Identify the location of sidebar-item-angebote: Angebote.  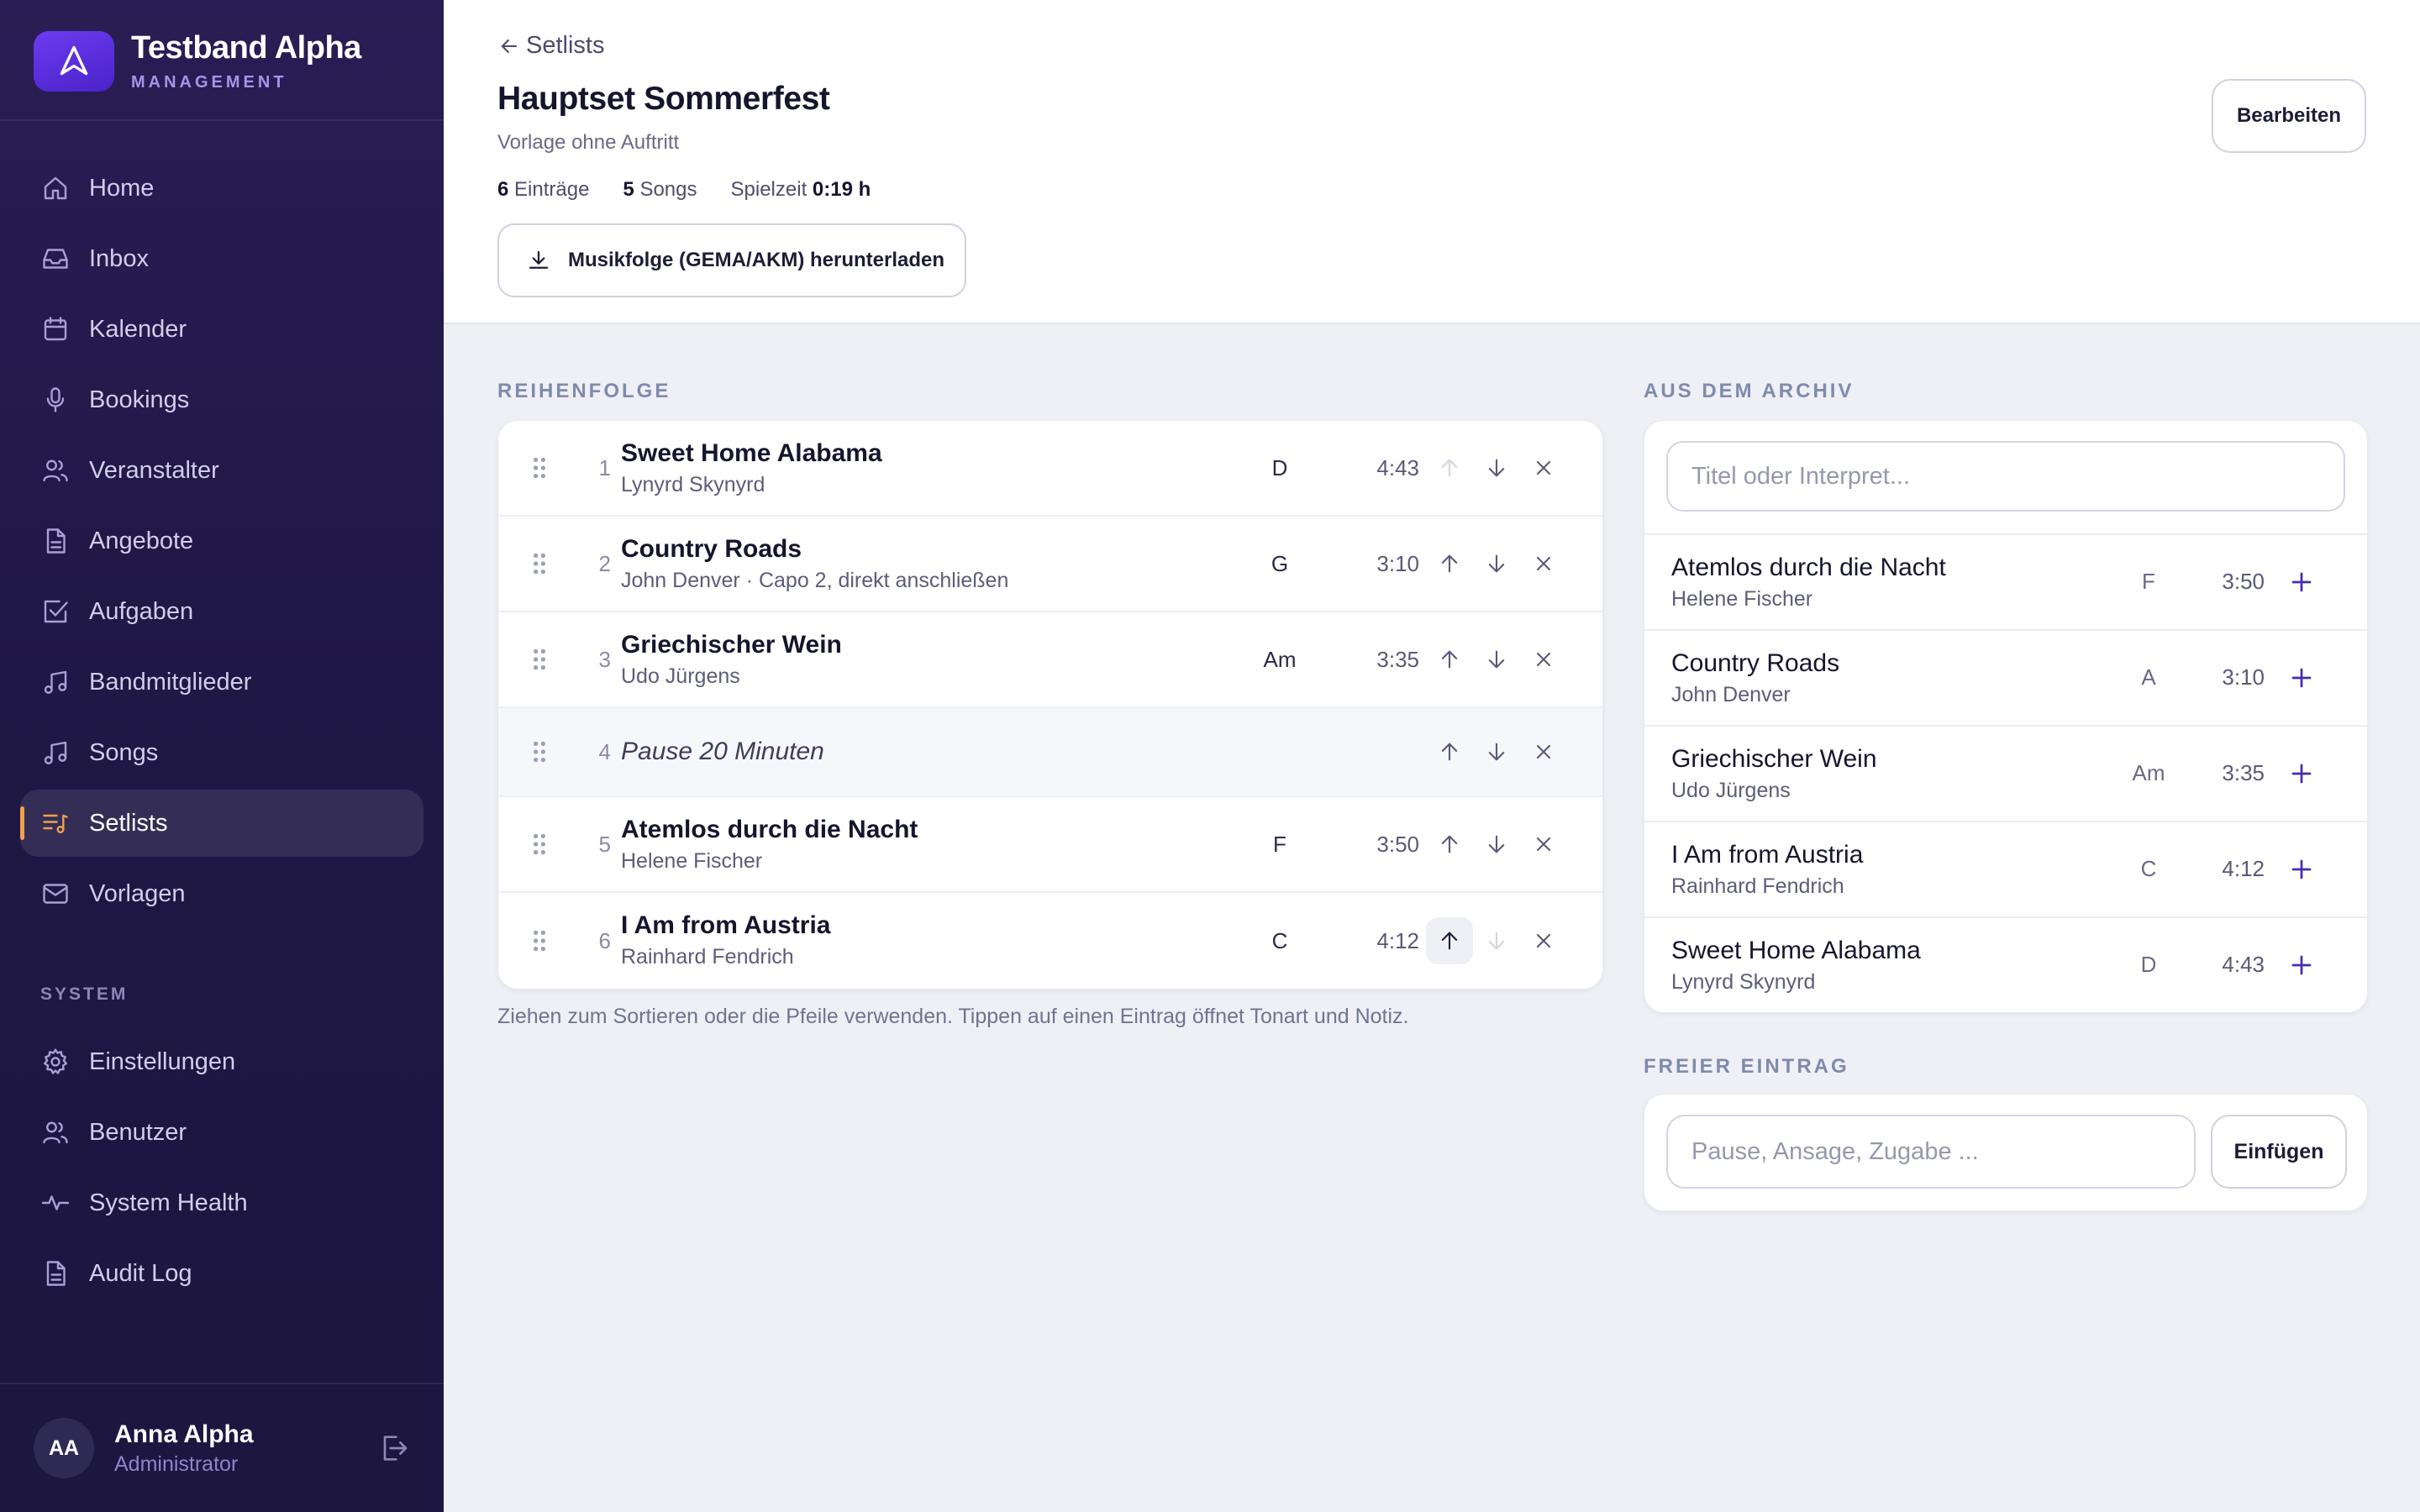
(222, 541).